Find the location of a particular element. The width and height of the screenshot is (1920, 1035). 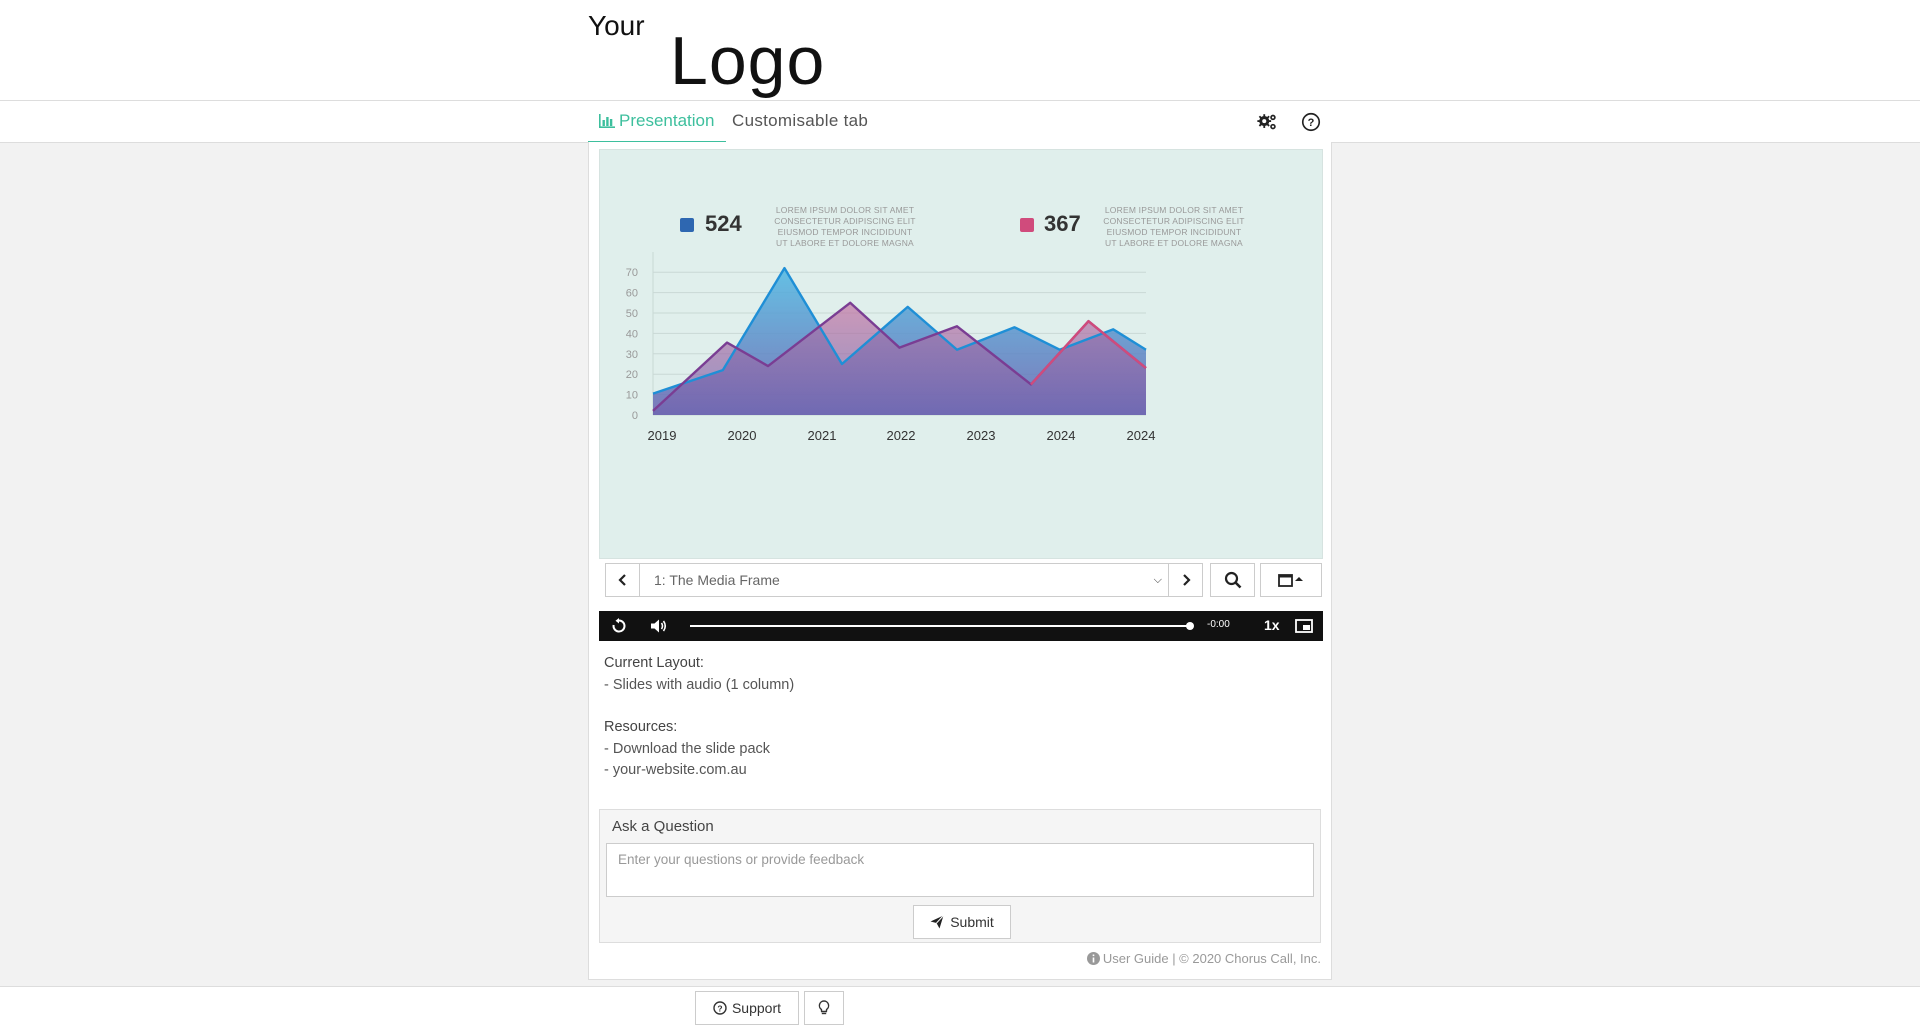

current-layout-heading: Current Layout: is located at coordinates (654, 663).